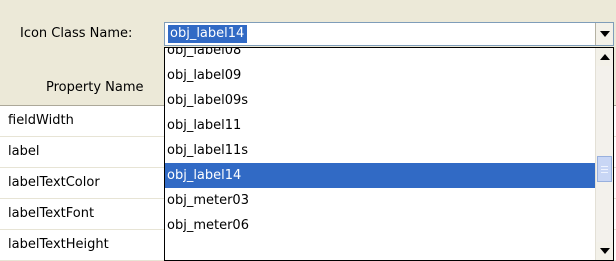 The image size is (616, 261). What do you see at coordinates (380, 55) in the screenshot?
I see `dropdown-option: obj_label08` at bounding box center [380, 55].